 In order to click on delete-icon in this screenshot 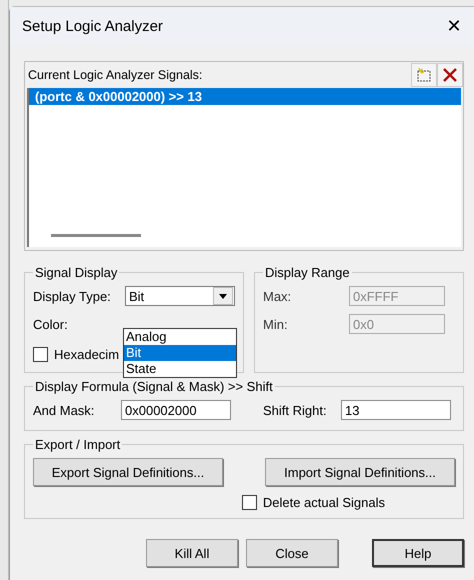, I will do `click(450, 75)`.